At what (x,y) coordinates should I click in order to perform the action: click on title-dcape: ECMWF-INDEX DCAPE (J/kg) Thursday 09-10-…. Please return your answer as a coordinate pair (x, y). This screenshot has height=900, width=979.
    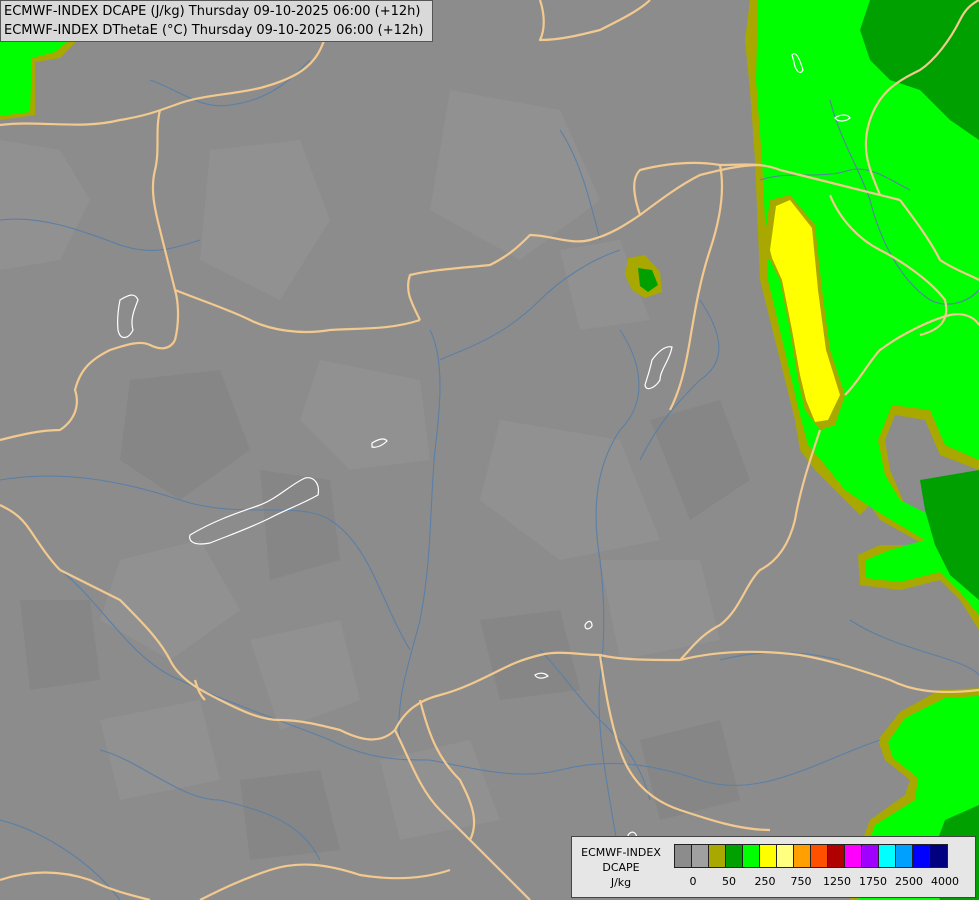
    Looking at the image, I should click on (212, 11).